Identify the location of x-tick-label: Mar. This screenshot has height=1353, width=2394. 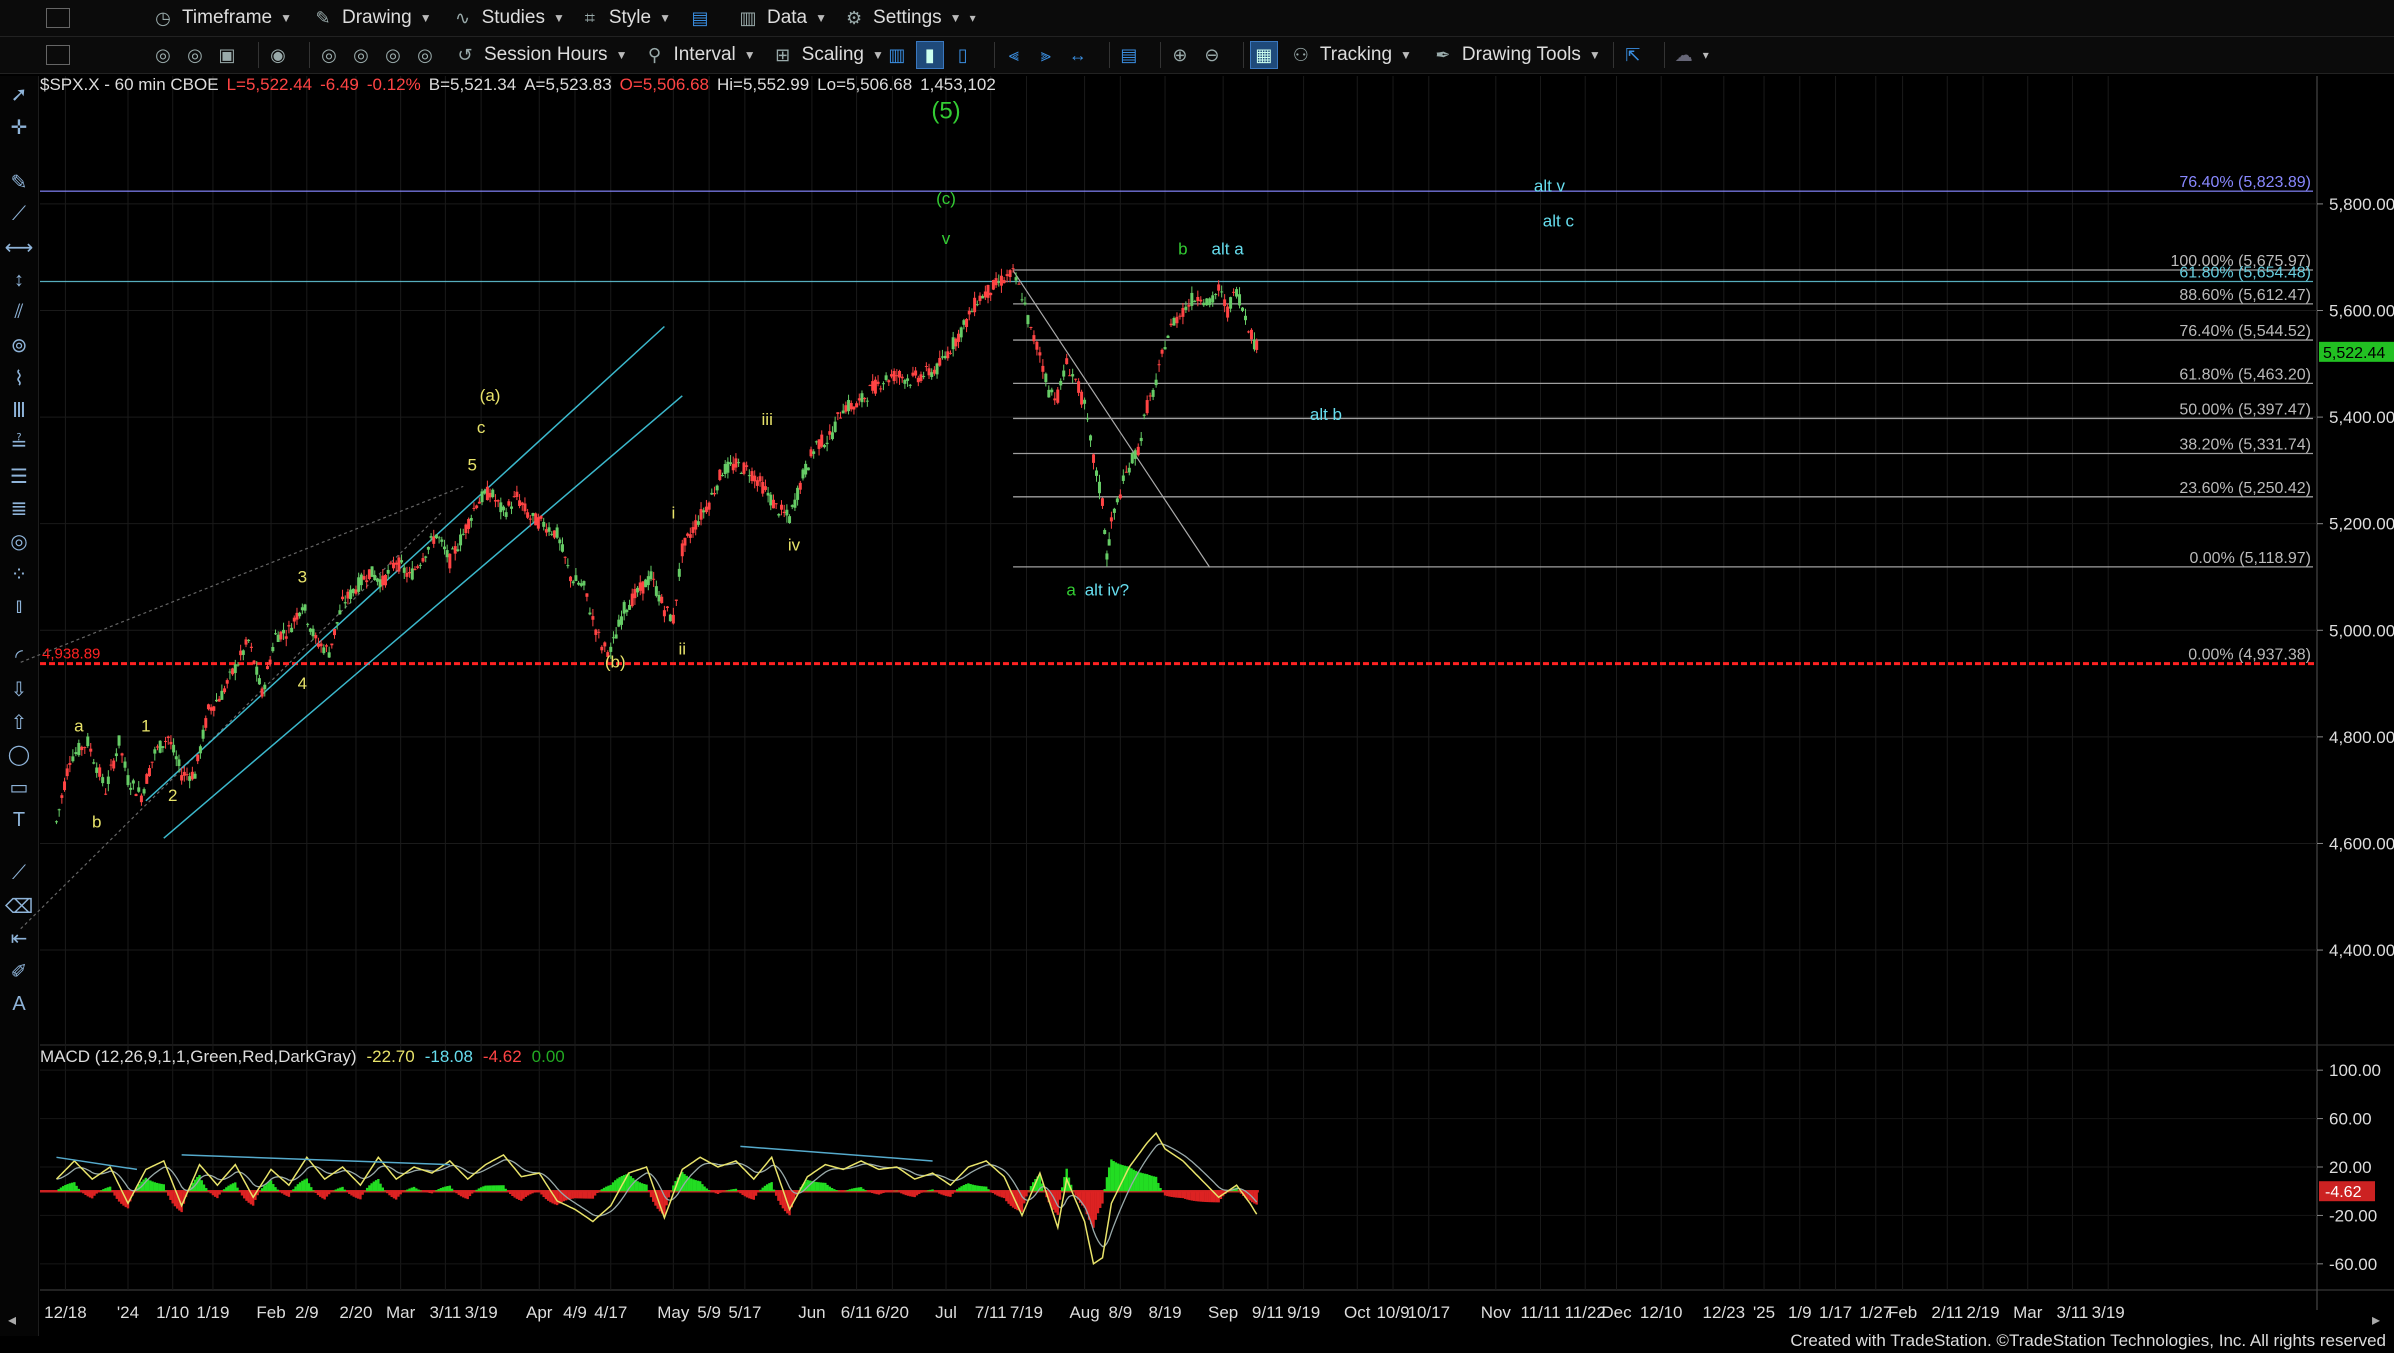
(2028, 1312).